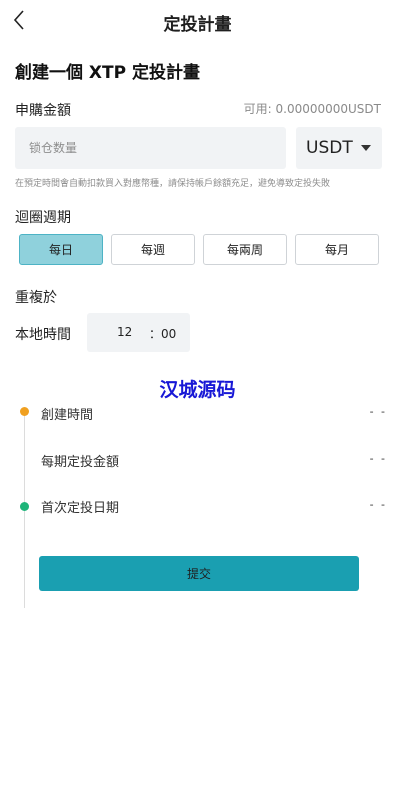 This screenshot has width=395, height=795. I want to click on currency-select: USDT, so click(339, 148).